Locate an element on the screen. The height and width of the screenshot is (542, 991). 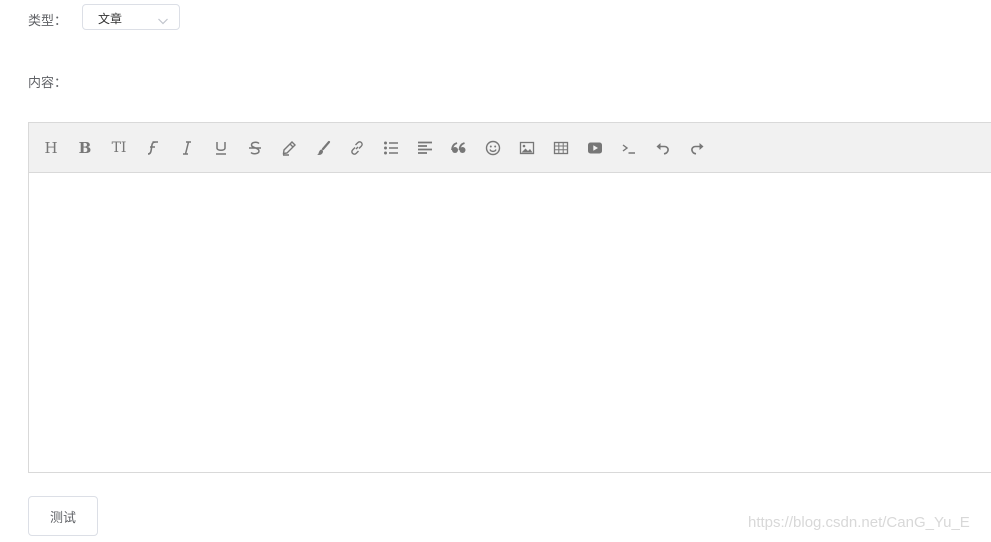
heading-icon: H is located at coordinates (51, 147).